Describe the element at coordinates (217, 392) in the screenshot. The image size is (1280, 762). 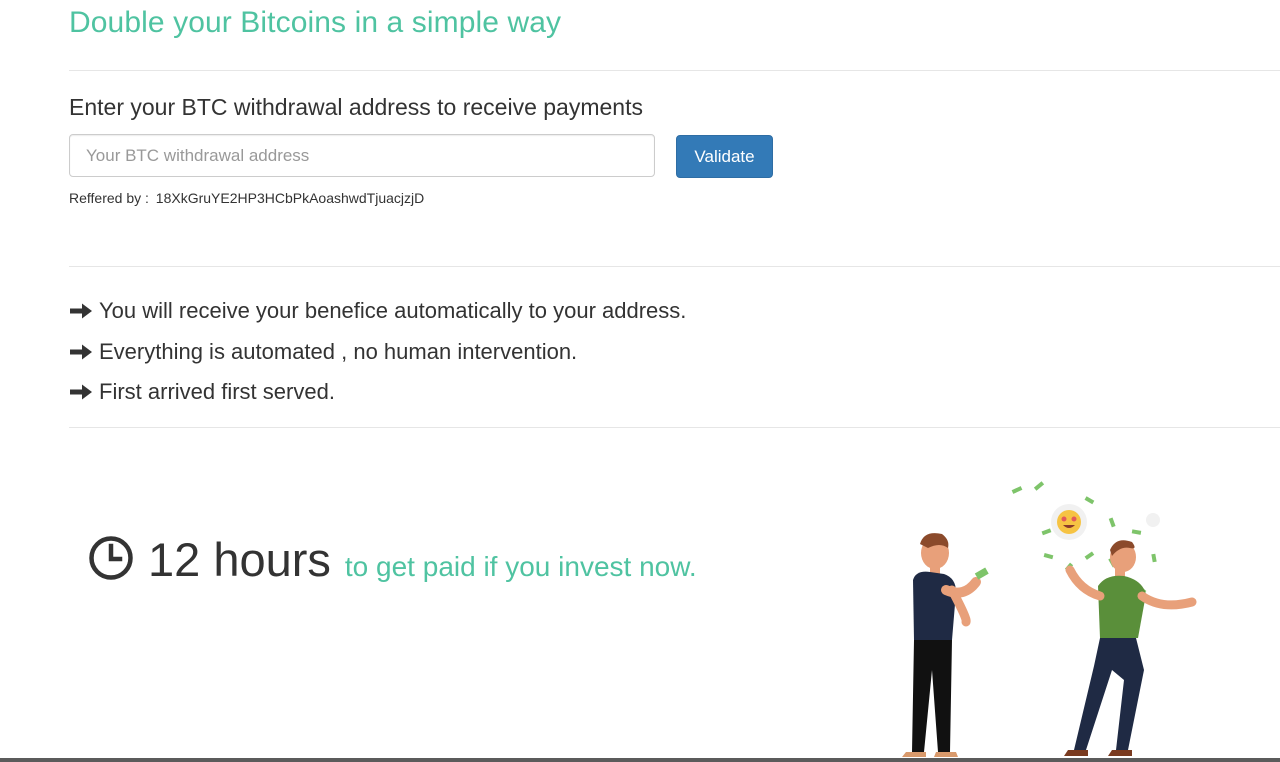
I see `benefit-text: First arrived first served.` at that location.